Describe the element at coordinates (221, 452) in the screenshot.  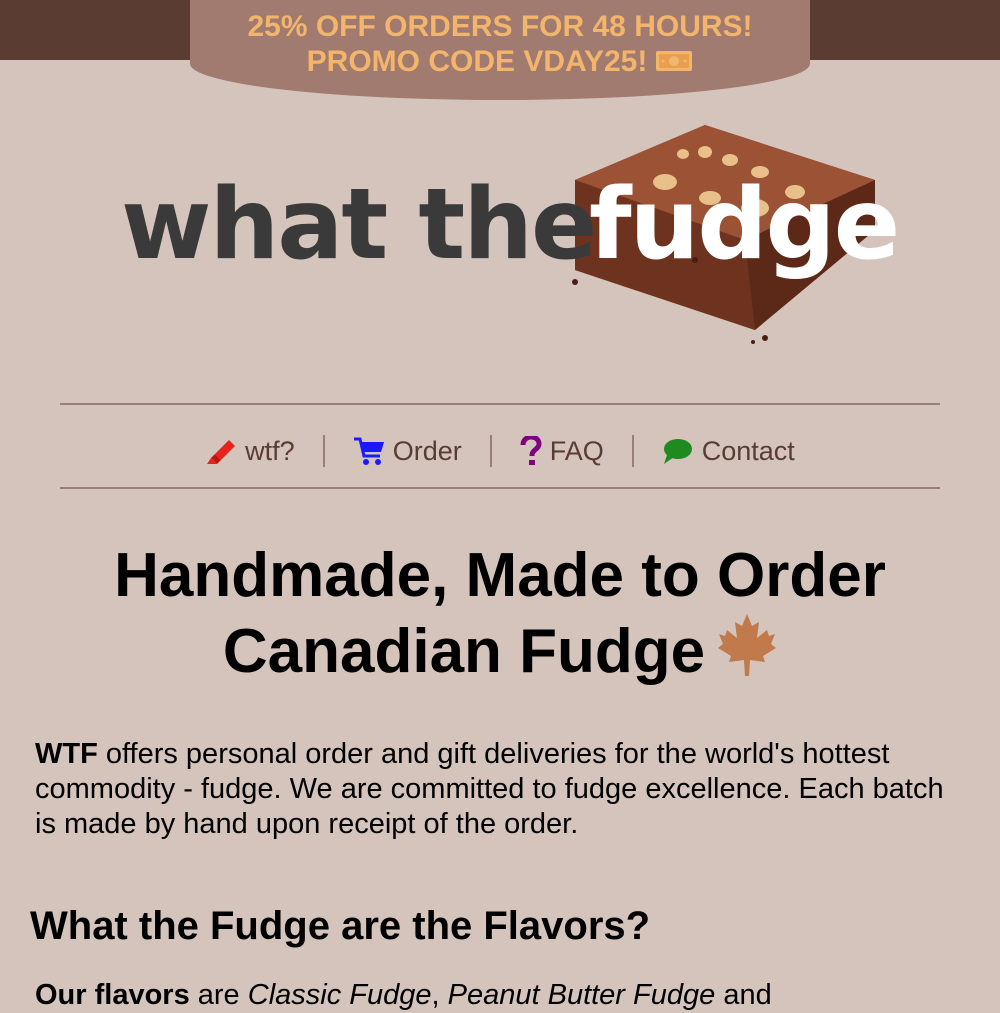
I see `marker-icon` at that location.